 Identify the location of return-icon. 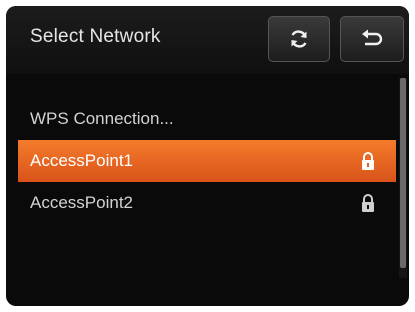
(372, 37).